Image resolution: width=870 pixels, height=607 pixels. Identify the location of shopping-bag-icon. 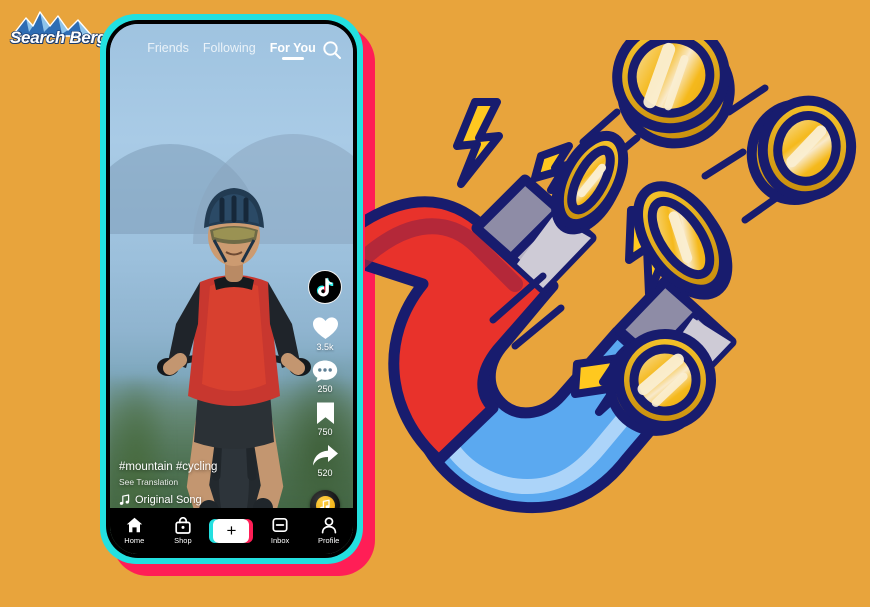
(183, 525).